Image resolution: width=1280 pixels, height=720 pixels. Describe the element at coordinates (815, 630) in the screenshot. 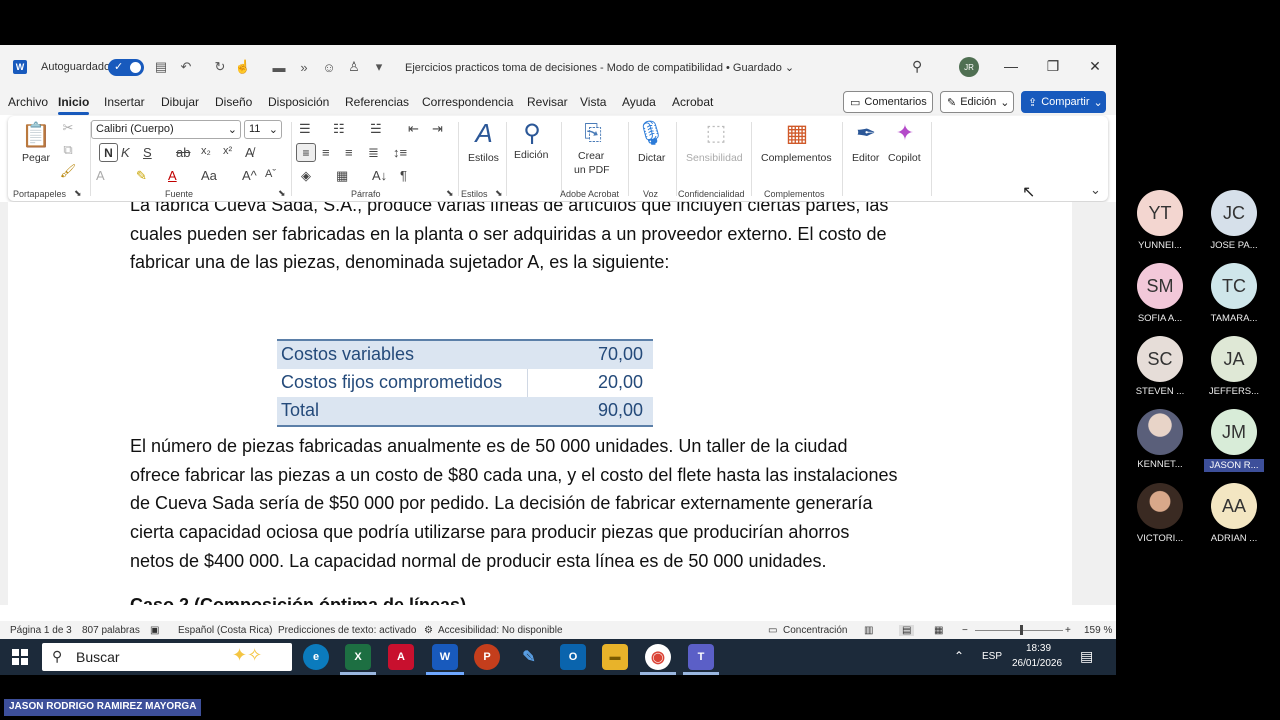

I see `focus-mode-button: Concentración` at that location.